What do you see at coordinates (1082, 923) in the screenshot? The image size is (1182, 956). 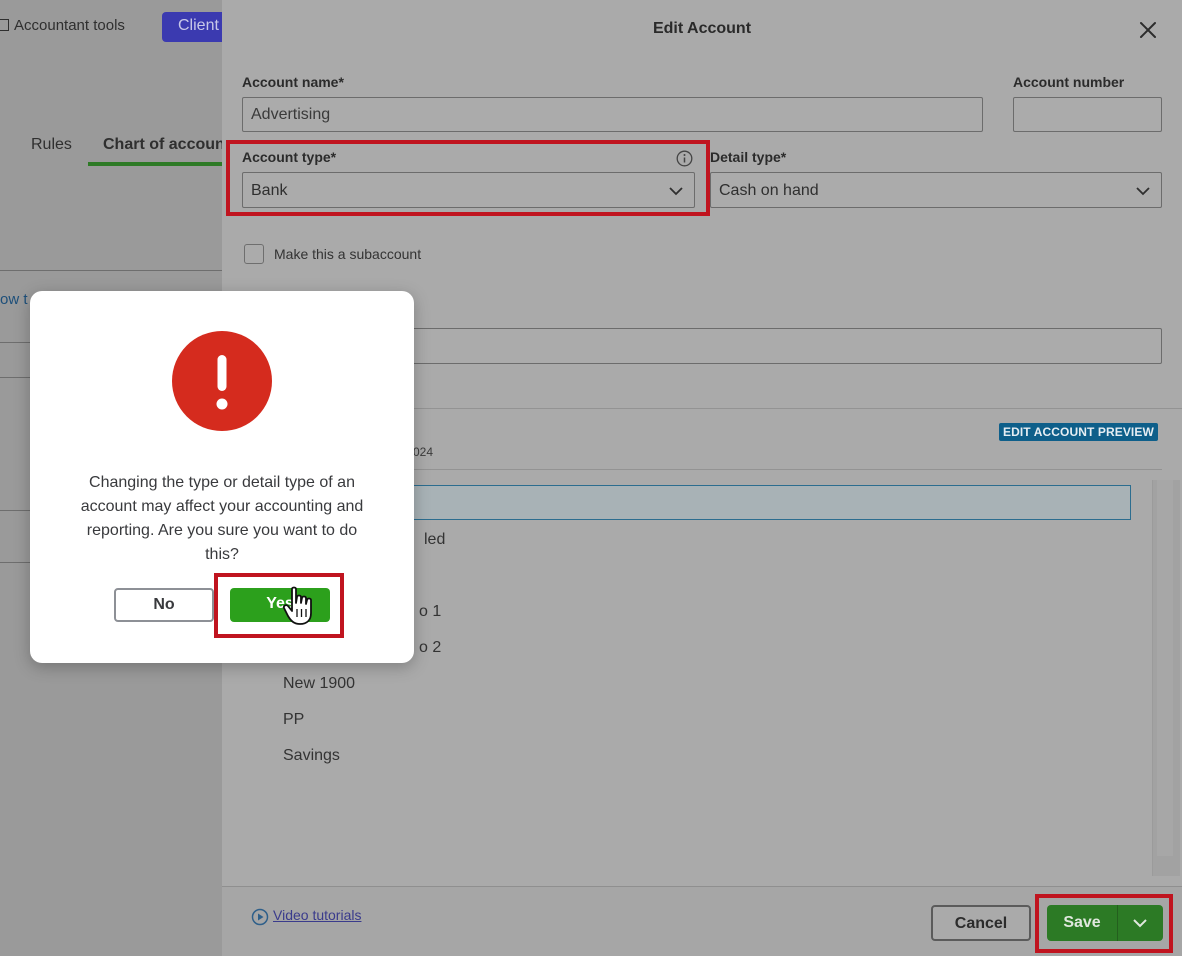 I see `save-button: Save` at bounding box center [1082, 923].